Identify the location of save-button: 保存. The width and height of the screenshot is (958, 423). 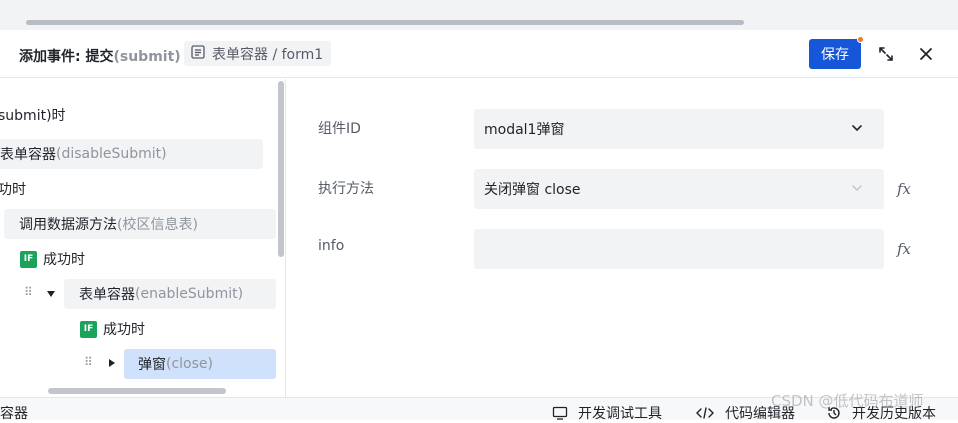
(836, 52).